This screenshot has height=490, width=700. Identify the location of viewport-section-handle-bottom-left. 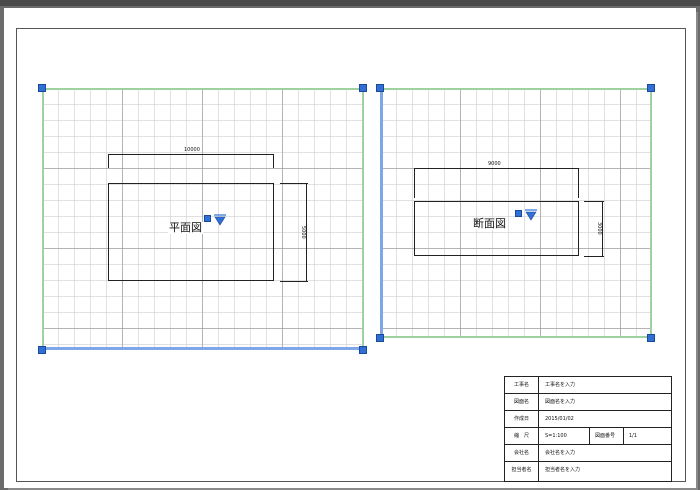
(380, 338).